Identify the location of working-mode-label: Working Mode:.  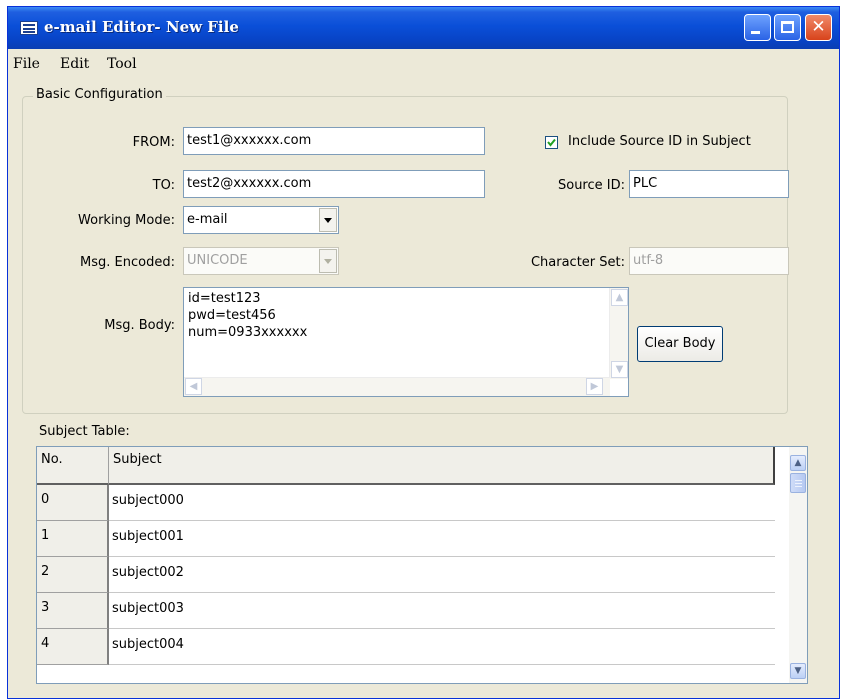
(126, 220).